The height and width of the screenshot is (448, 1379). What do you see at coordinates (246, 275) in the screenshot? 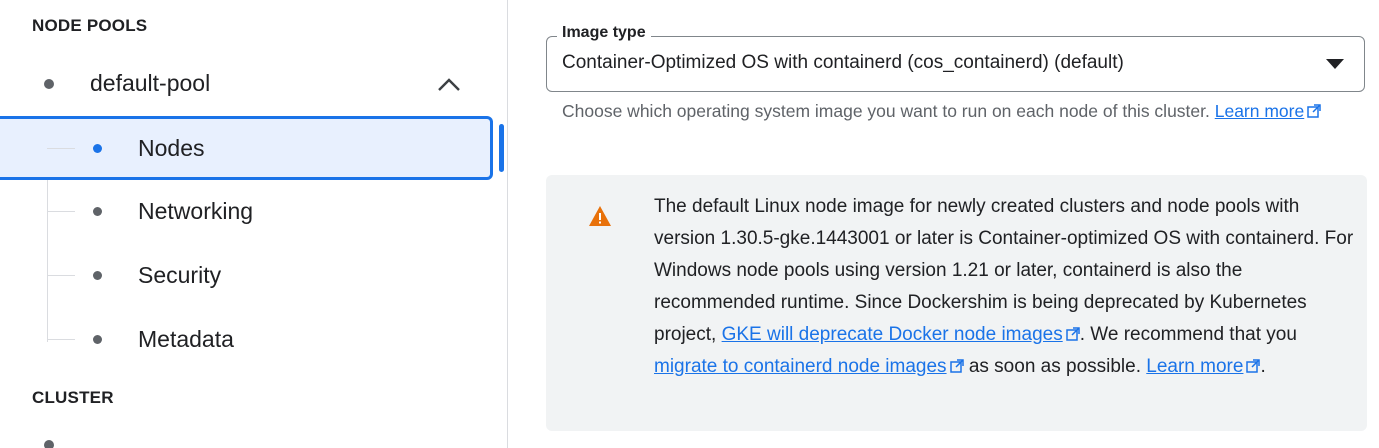
I see `sidebar-item-security: Security` at bounding box center [246, 275].